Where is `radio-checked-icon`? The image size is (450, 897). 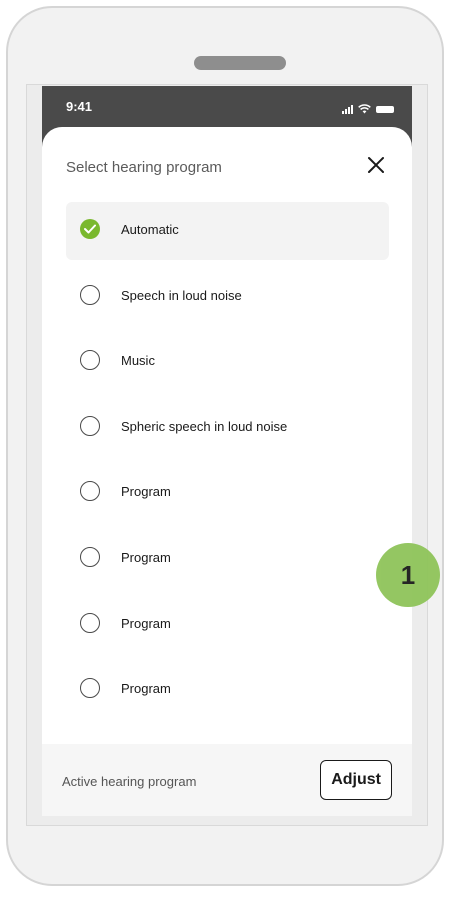 radio-checked-icon is located at coordinates (90, 229).